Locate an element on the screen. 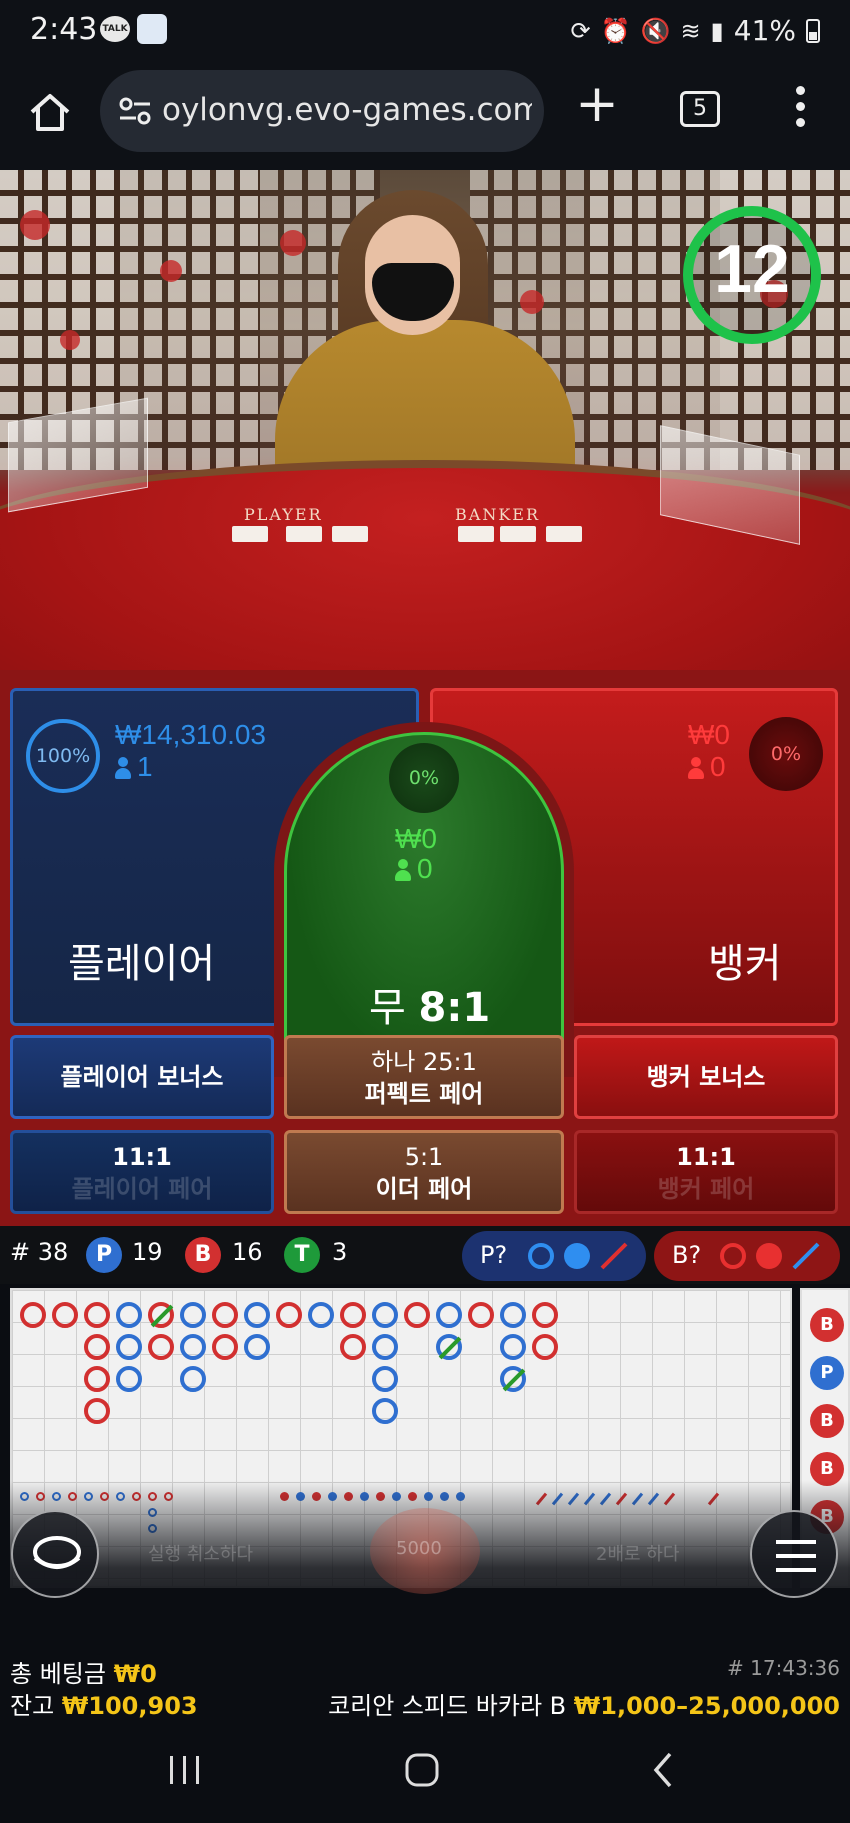  address-bar: oylonvg.evo-games.com is located at coordinates (322, 111).